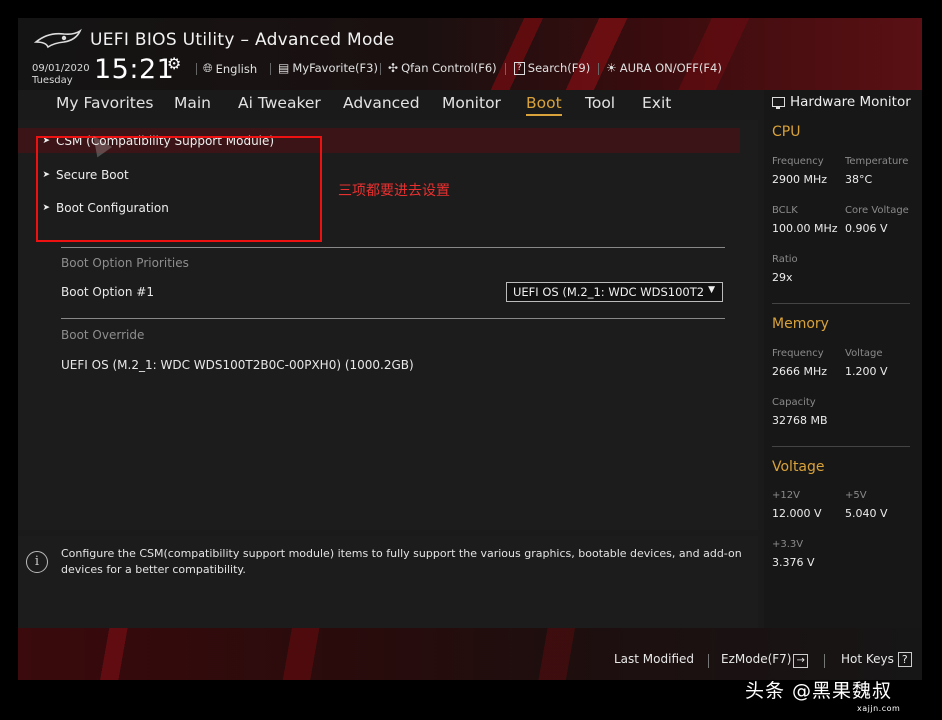  What do you see at coordinates (61, 68) in the screenshot?
I see `date-text: 09/01/2020` at bounding box center [61, 68].